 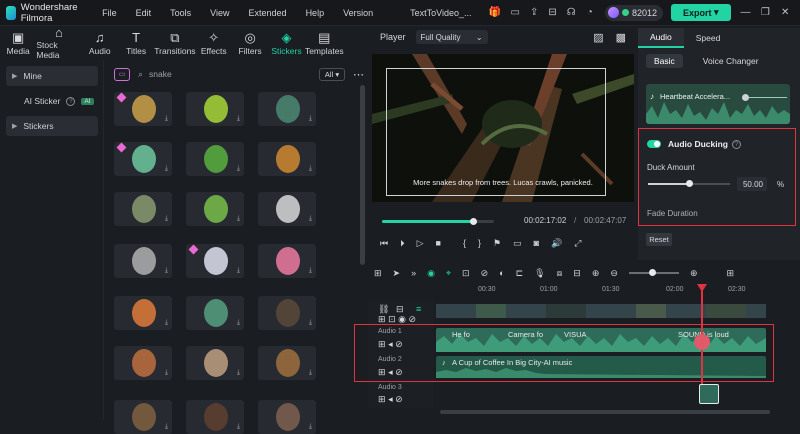 I want to click on share-icon: ⇪, so click(x=534, y=13).